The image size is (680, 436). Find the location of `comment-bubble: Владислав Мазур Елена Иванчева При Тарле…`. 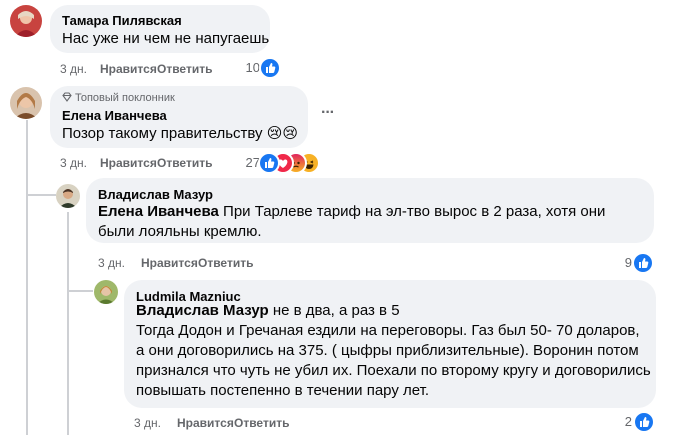

comment-bubble: Владислав Мазур Елена Иванчева При Тарле… is located at coordinates (370, 210).